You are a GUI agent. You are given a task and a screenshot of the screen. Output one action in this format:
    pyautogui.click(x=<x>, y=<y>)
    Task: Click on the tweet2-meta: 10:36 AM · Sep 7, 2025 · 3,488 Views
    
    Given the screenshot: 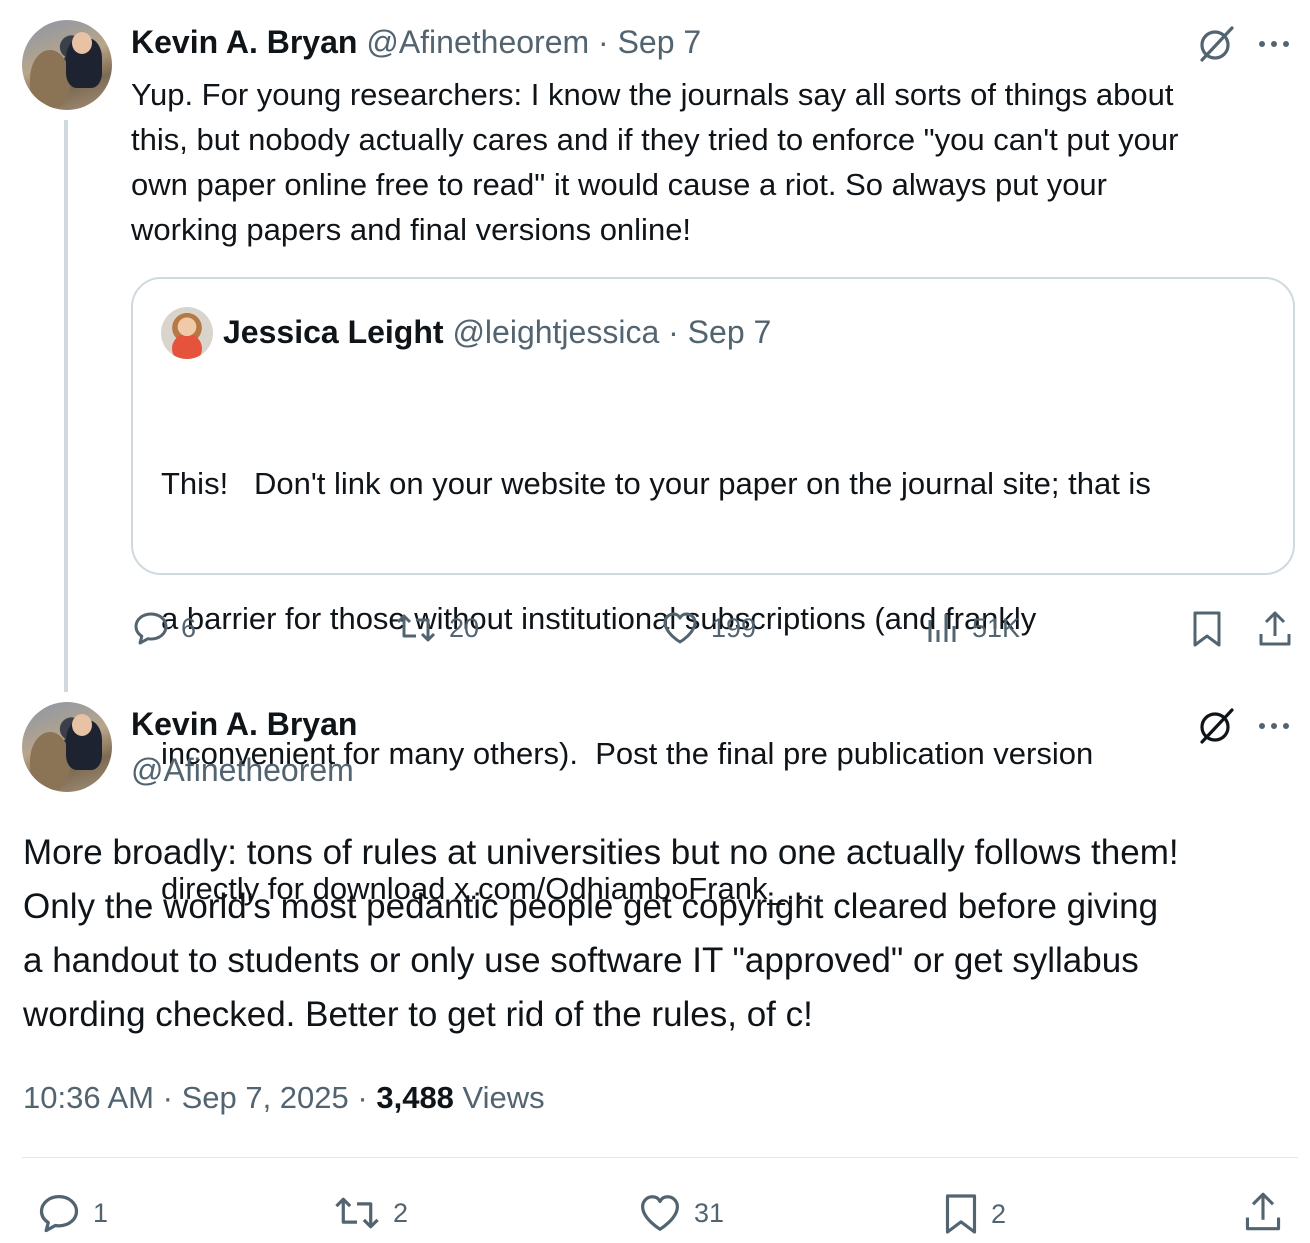 What is the action you would take?
    pyautogui.click(x=284, y=1098)
    